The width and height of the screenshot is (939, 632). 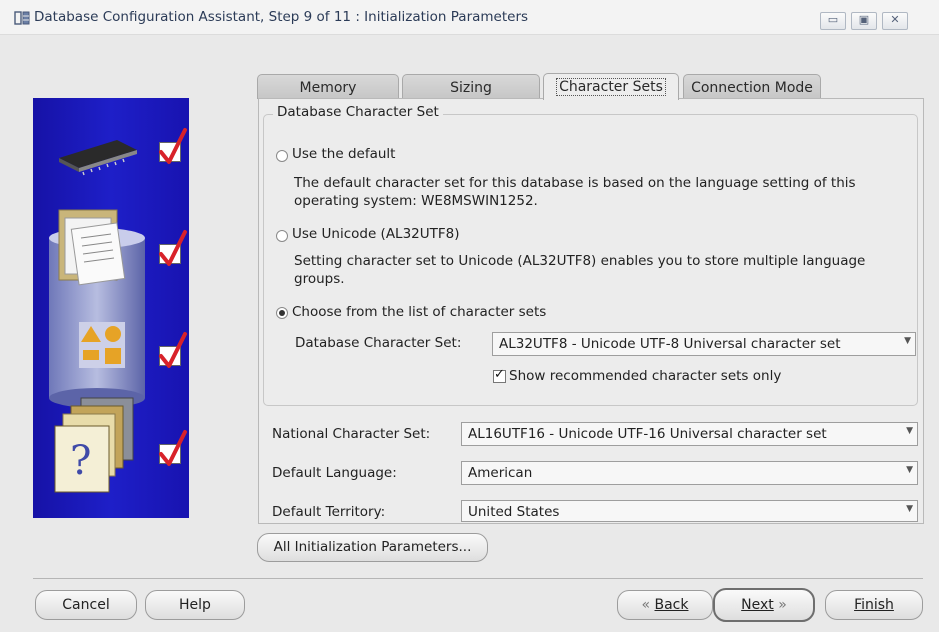 What do you see at coordinates (611, 86) in the screenshot?
I see `tab-character-sets: Character Sets` at bounding box center [611, 86].